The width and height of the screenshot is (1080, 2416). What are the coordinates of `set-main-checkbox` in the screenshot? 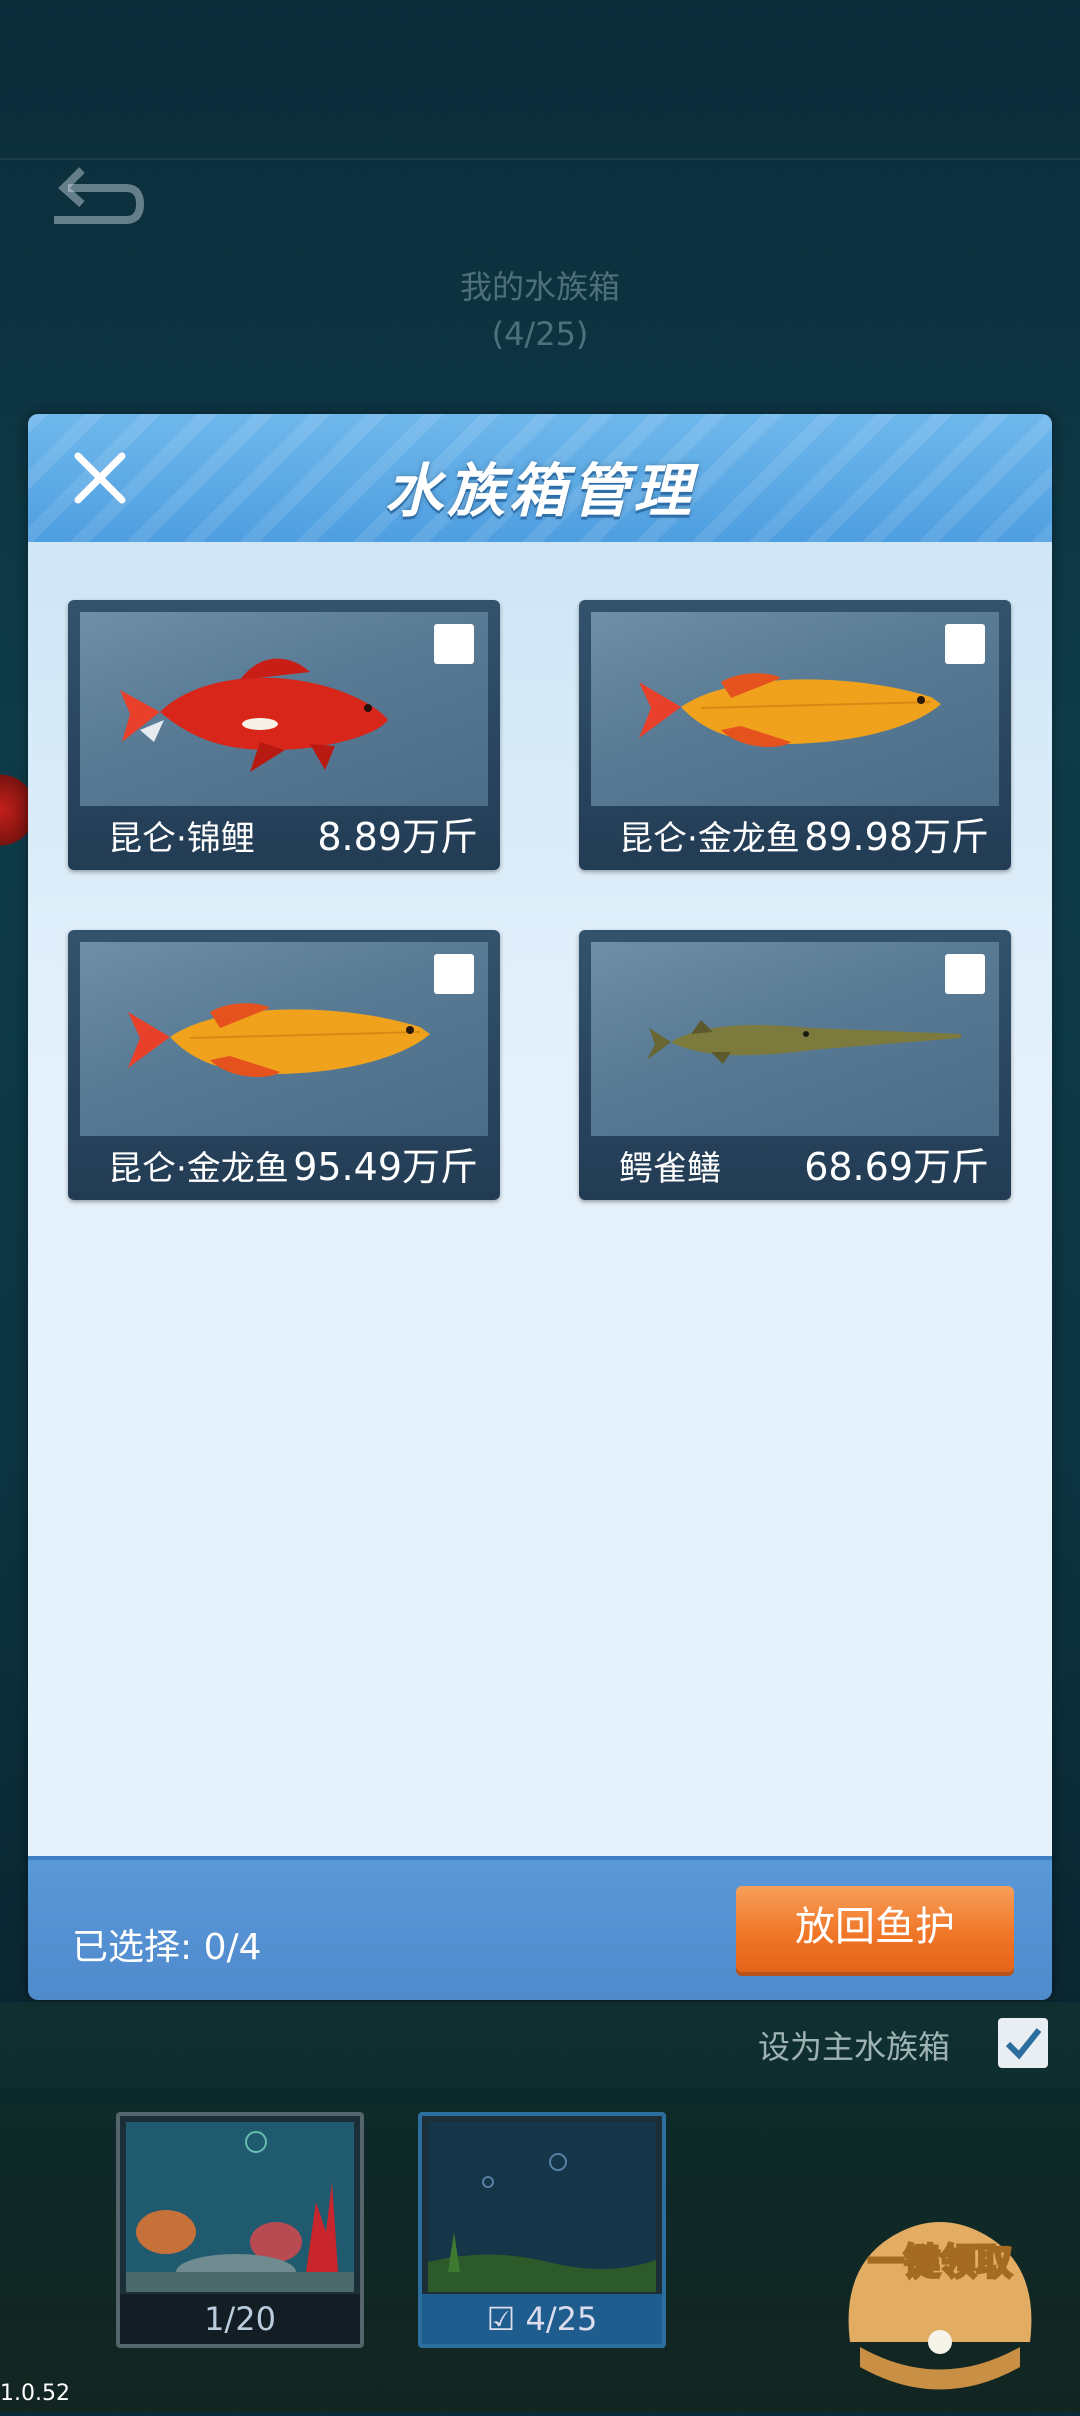 It's located at (1023, 2043).